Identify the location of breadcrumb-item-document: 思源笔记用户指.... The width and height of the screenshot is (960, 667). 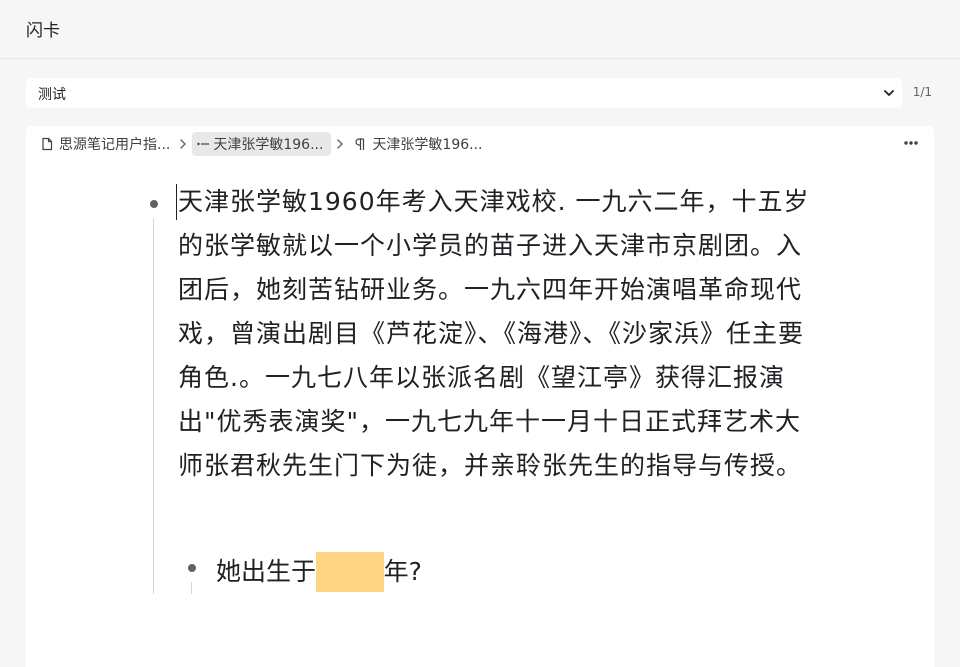
(105, 144).